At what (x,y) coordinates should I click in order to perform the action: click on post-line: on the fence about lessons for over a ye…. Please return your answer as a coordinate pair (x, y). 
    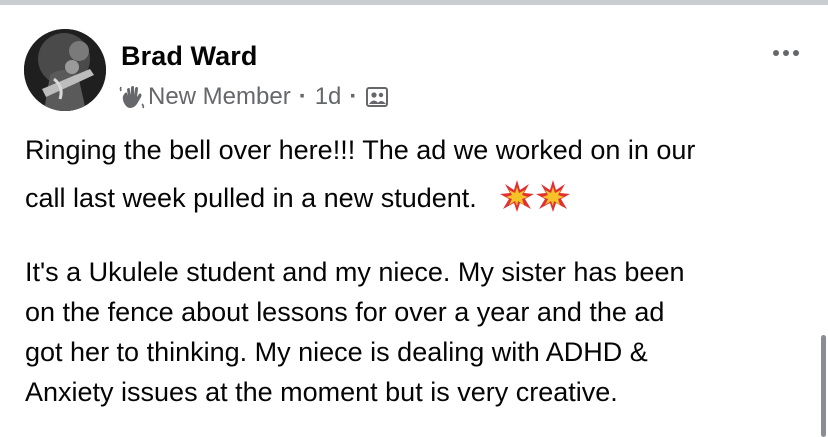
    Looking at the image, I should click on (345, 312).